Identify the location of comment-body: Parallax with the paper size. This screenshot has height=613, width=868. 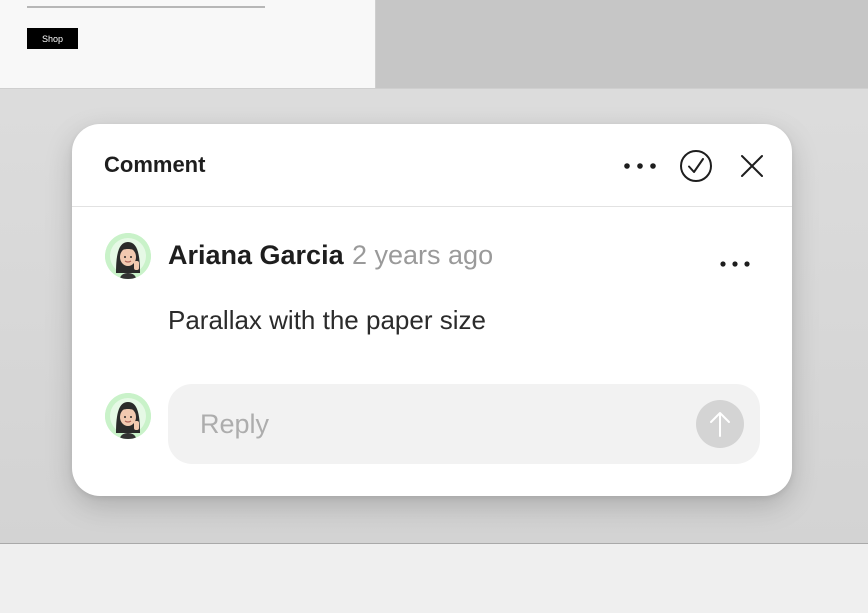
(327, 320).